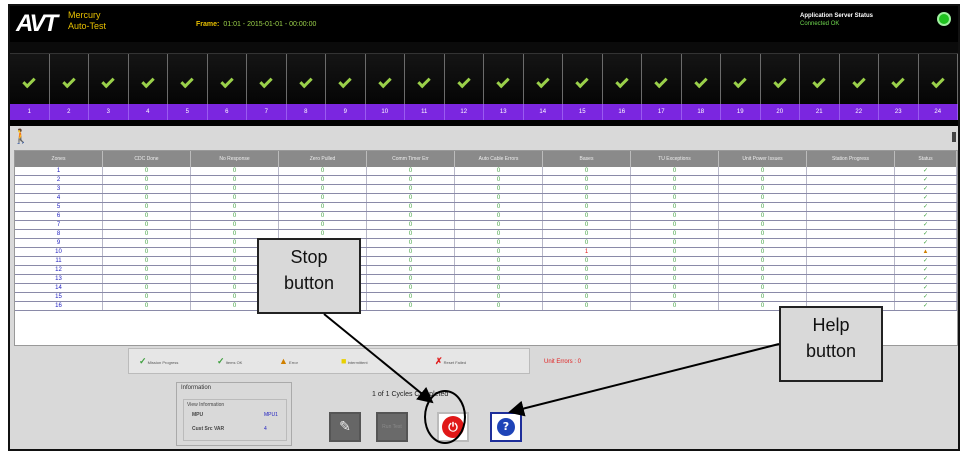 The height and width of the screenshot is (456, 968). Describe the element at coordinates (587, 159) in the screenshot. I see `column-header: Bases` at that location.